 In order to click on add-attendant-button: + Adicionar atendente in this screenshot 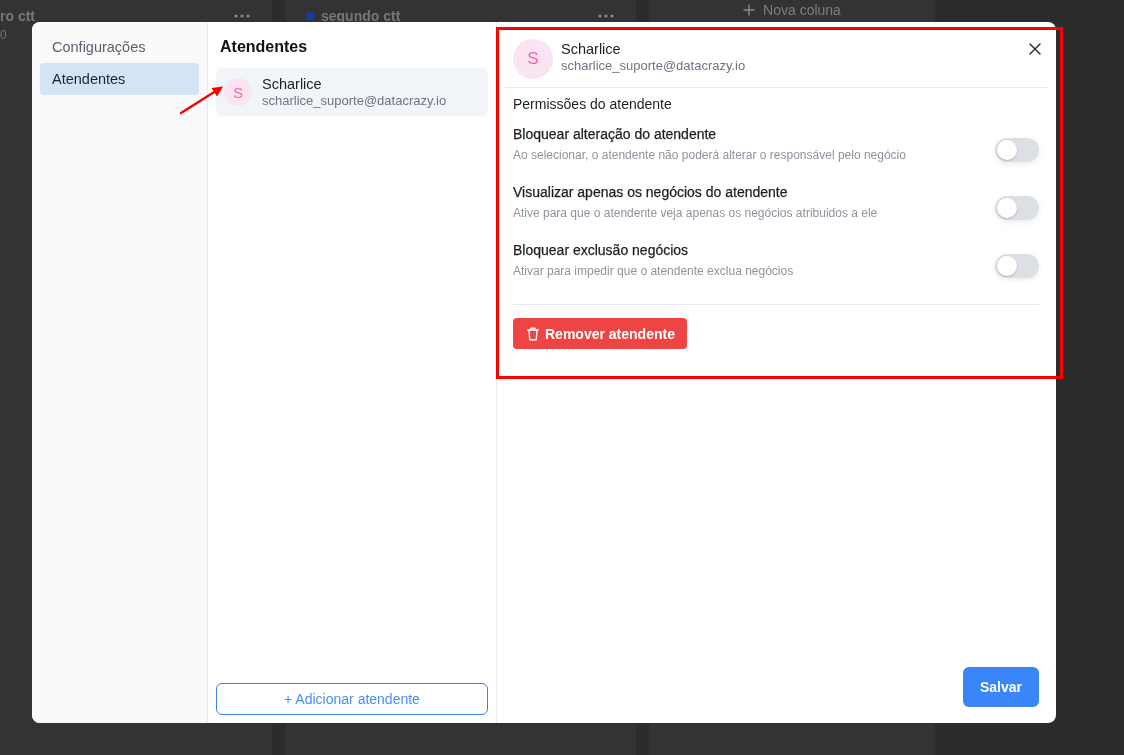, I will do `click(352, 699)`.